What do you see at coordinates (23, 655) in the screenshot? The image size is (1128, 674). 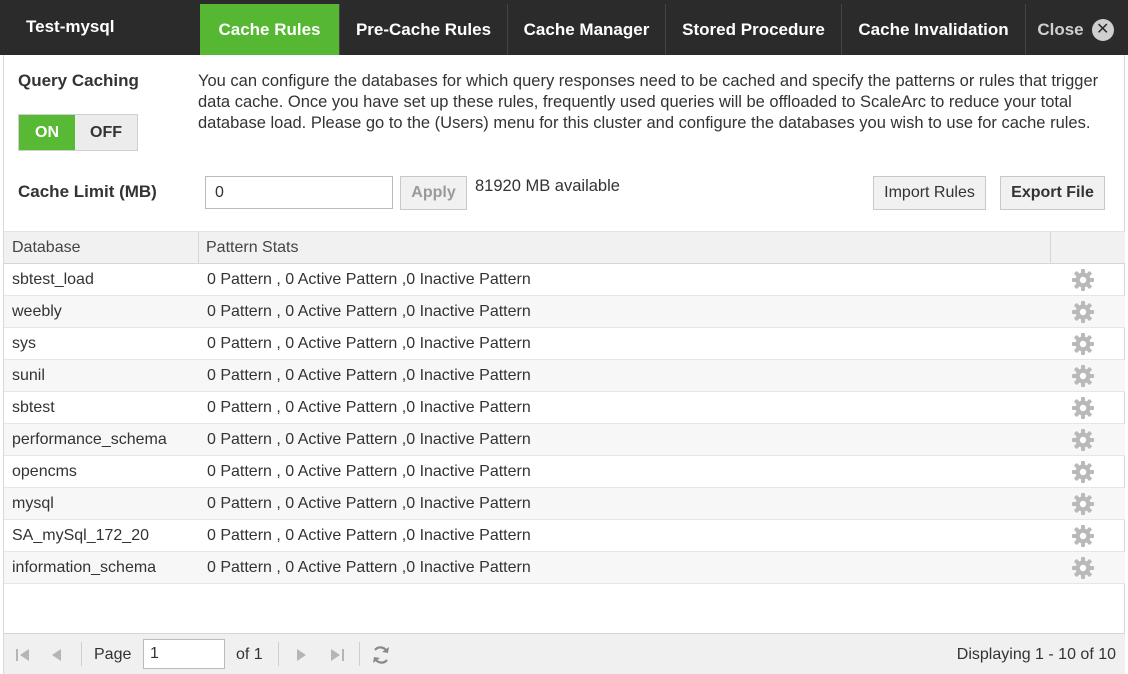 I see `first-page-icon` at bounding box center [23, 655].